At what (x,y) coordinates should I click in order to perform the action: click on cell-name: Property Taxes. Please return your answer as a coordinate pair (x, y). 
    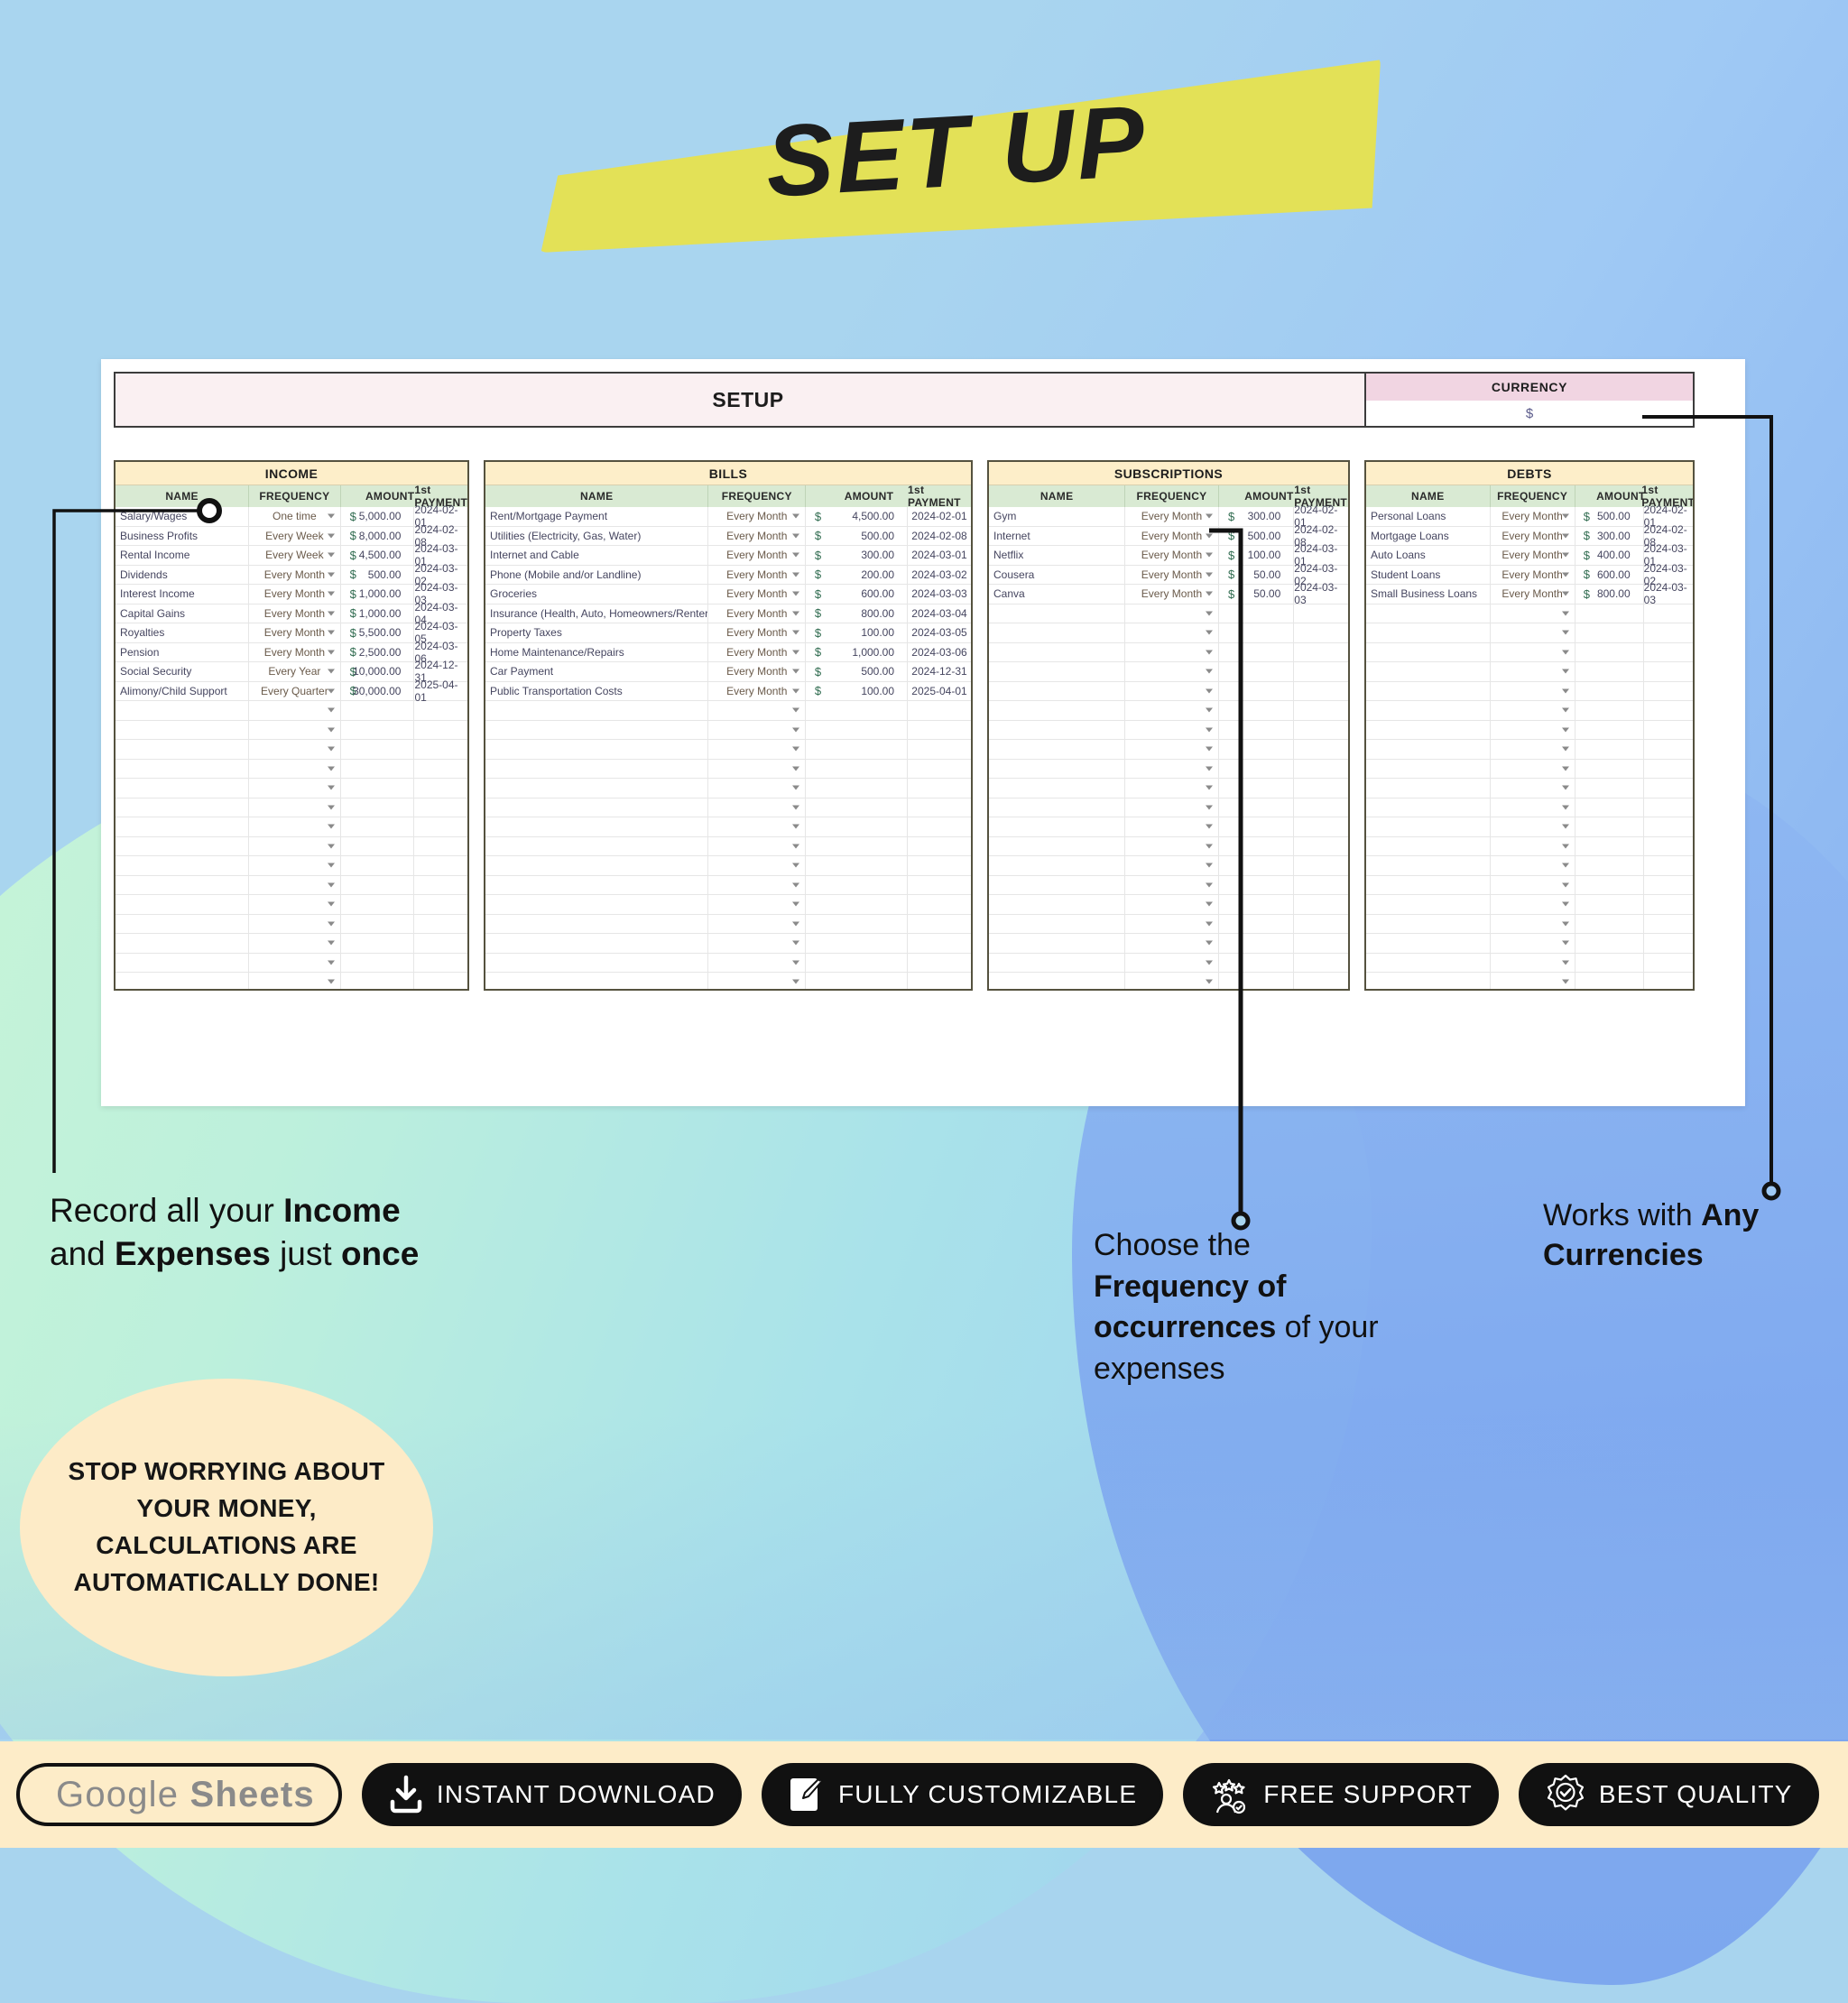
    Looking at the image, I should click on (597, 632).